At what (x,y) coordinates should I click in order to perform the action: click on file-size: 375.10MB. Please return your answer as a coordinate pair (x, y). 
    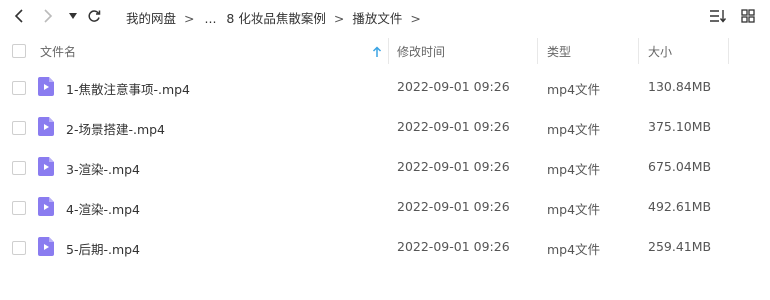
    Looking at the image, I should click on (680, 126).